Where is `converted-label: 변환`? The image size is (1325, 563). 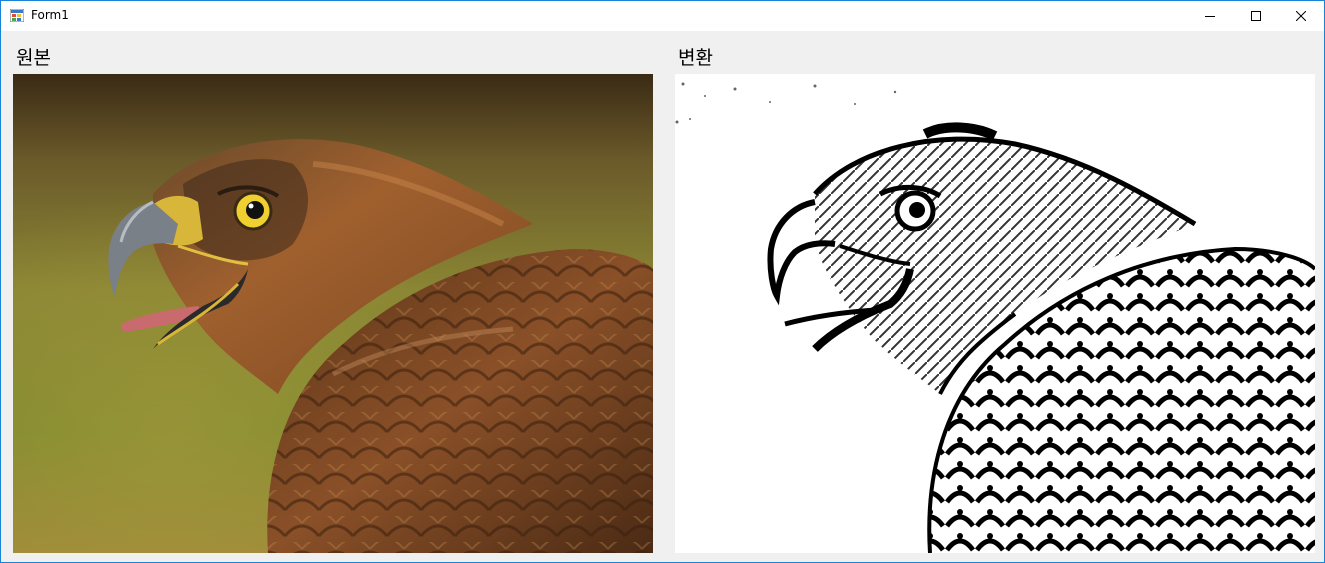 converted-label: 변환 is located at coordinates (695, 58).